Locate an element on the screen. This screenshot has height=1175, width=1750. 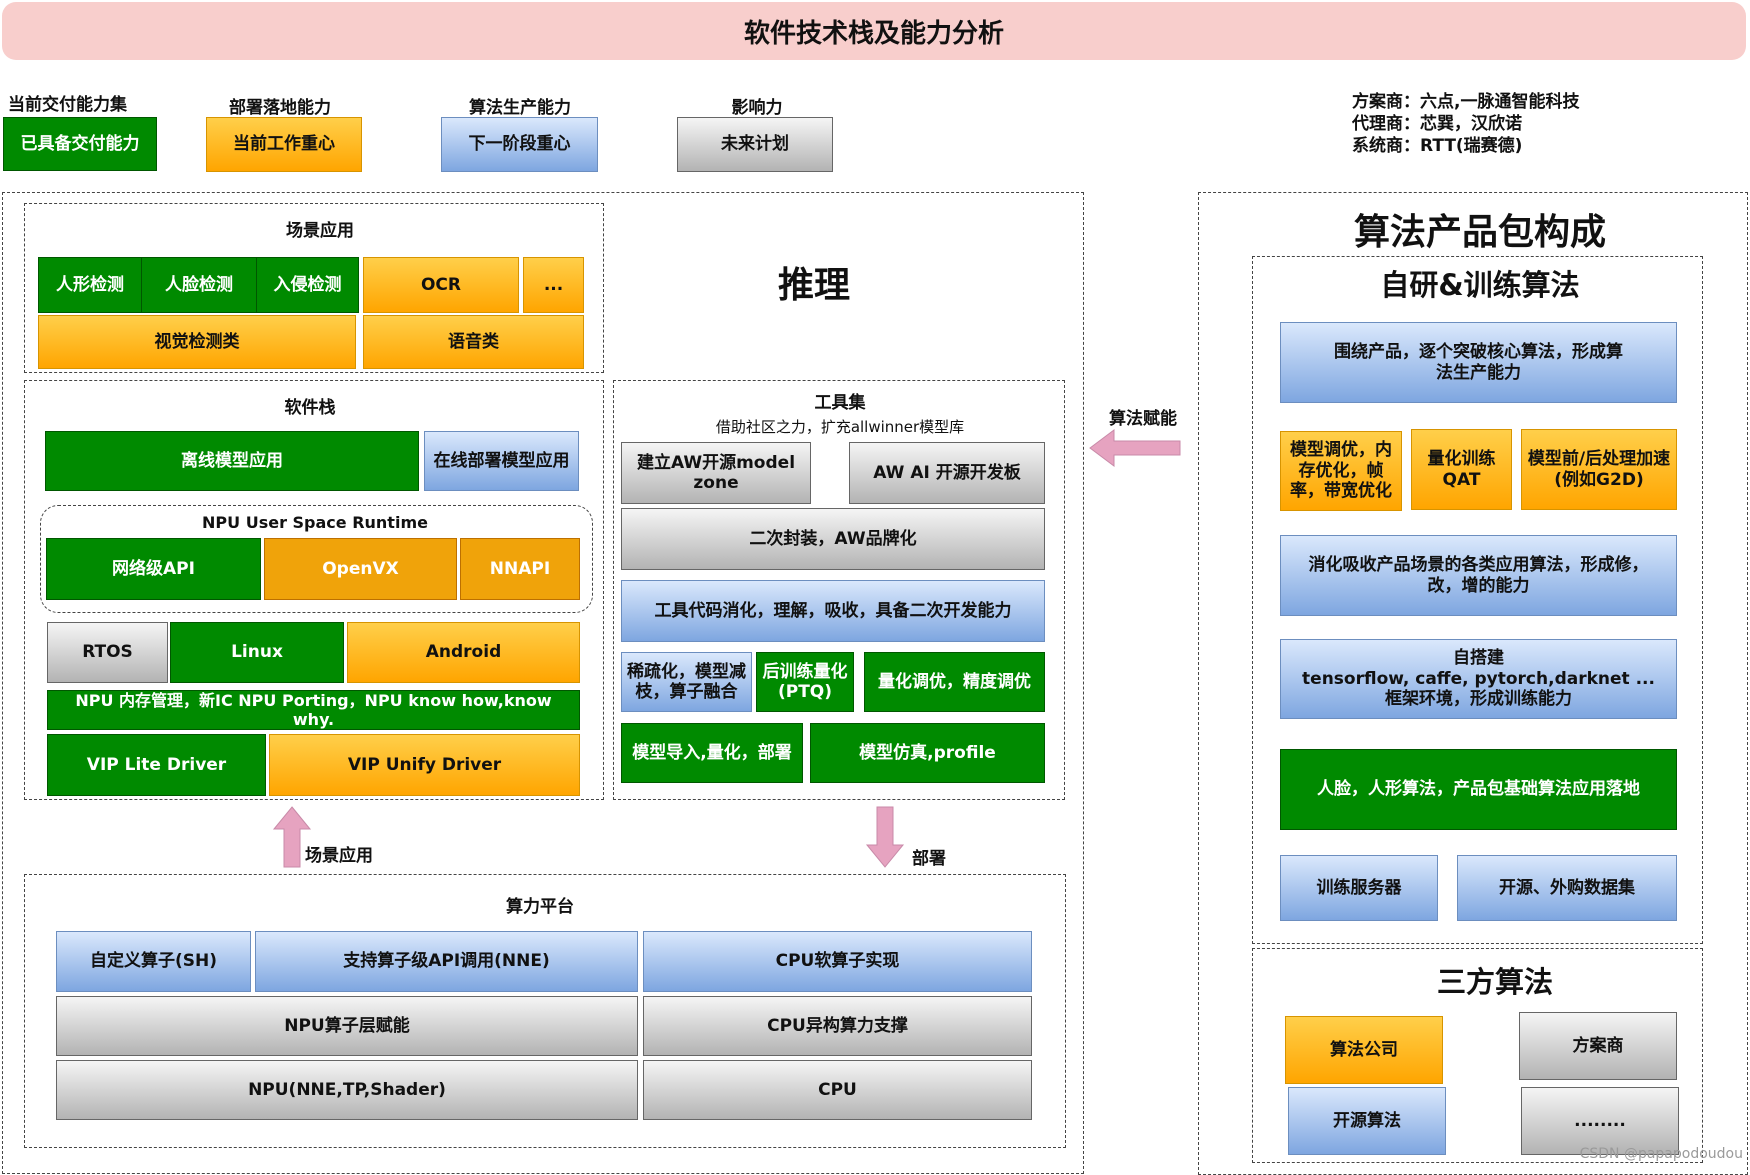
base-algo: 人脸，人形算法，产品包基础算法应用落地 is located at coordinates (1478, 789).